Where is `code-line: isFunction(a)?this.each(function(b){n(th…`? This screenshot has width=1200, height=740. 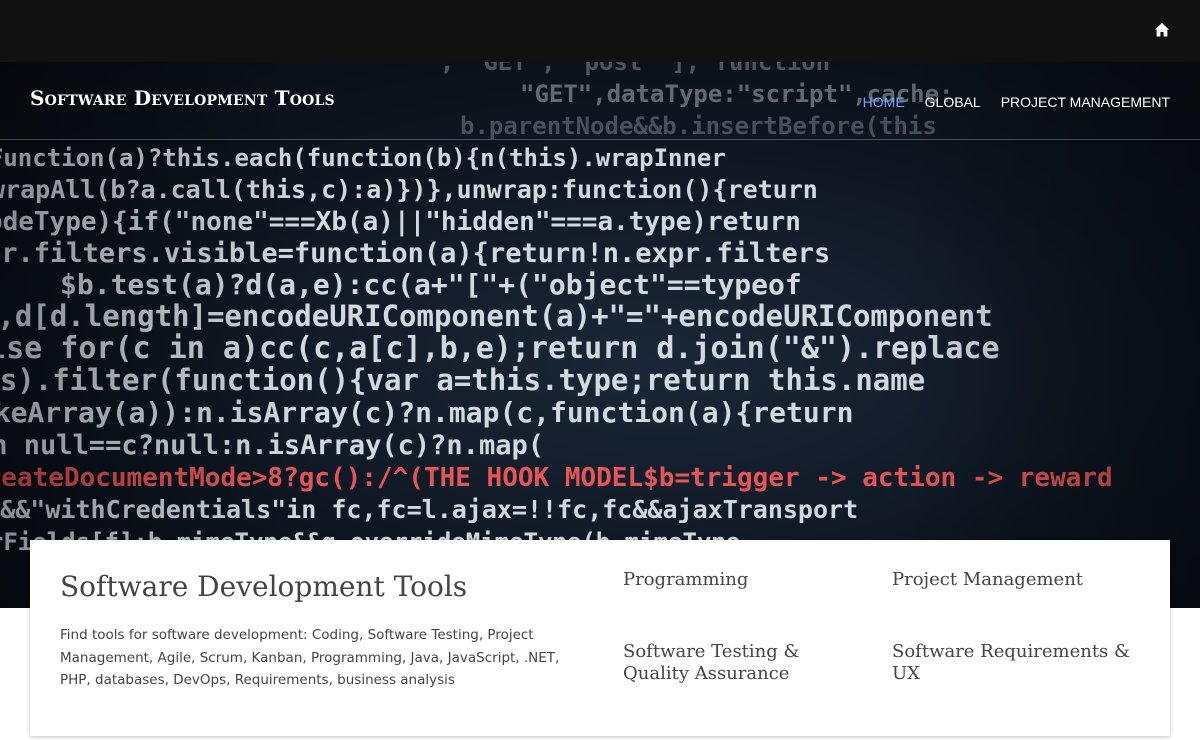 code-line: isFunction(a)?this.each(function(b){n(th… is located at coordinates (363, 158).